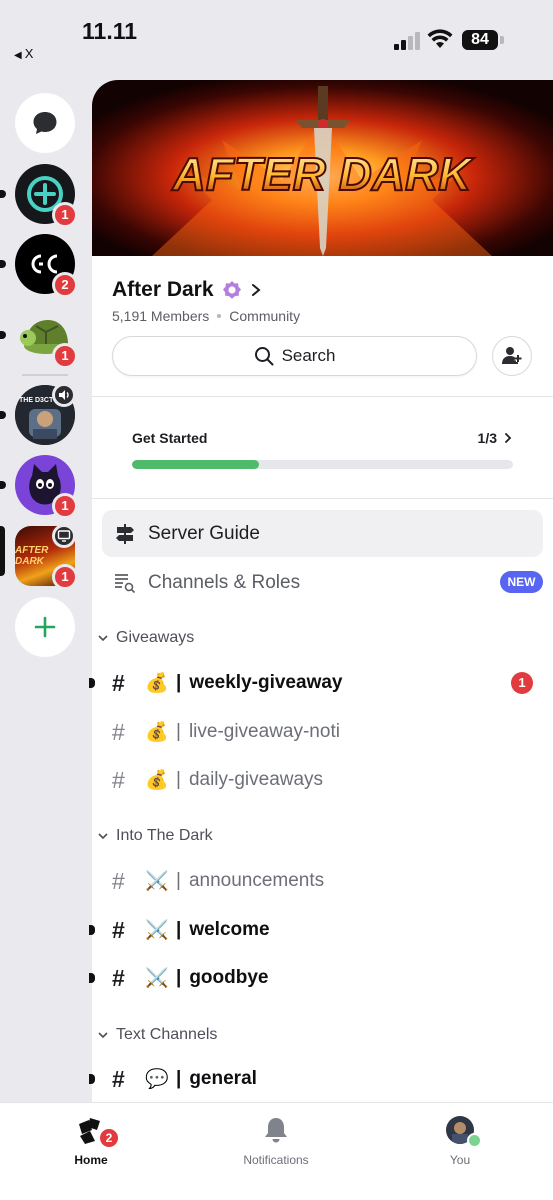 The height and width of the screenshot is (1200, 553). I want to click on meta-separator-dot, so click(219, 316).